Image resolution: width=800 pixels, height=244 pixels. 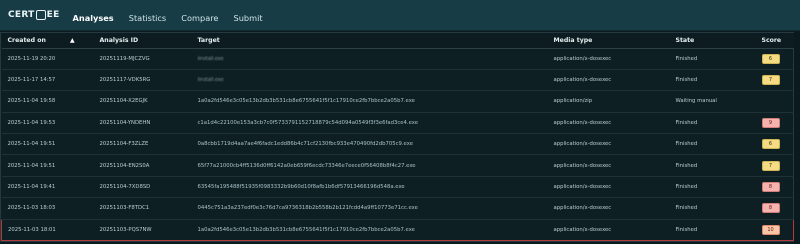 What do you see at coordinates (142, 123) in the screenshot?
I see `cell-analysis-id: 20251104-YNDEHN` at bounding box center [142, 123].